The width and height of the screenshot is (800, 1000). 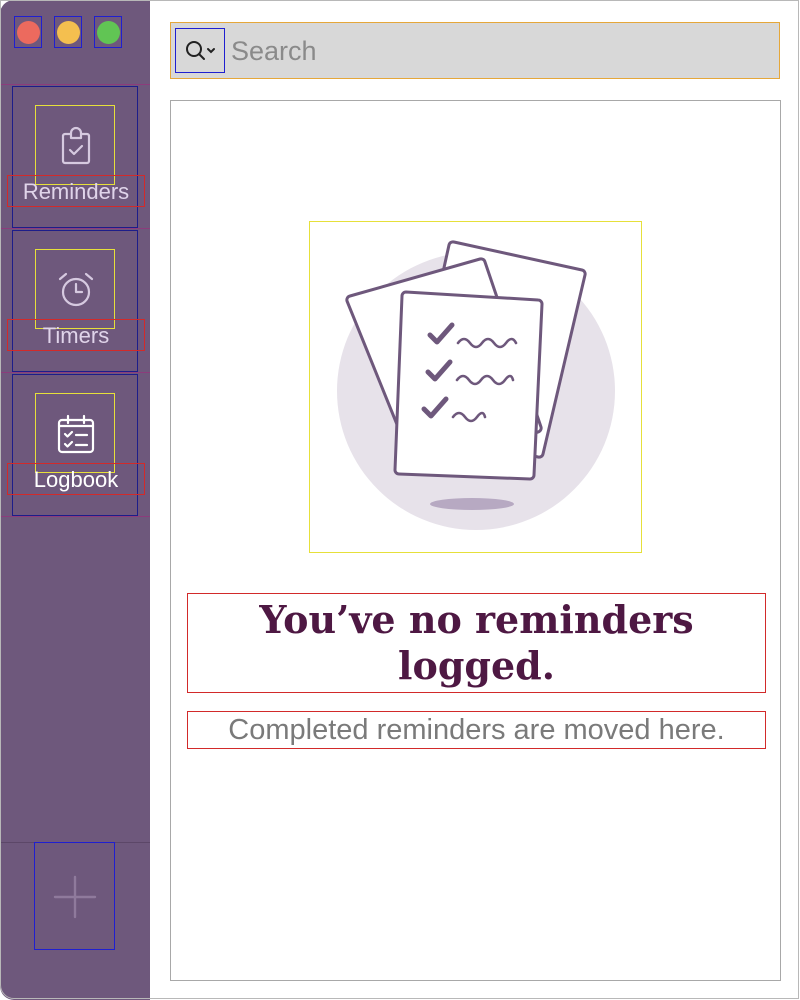 I want to click on alarm-clock-icon, so click(x=75, y=289).